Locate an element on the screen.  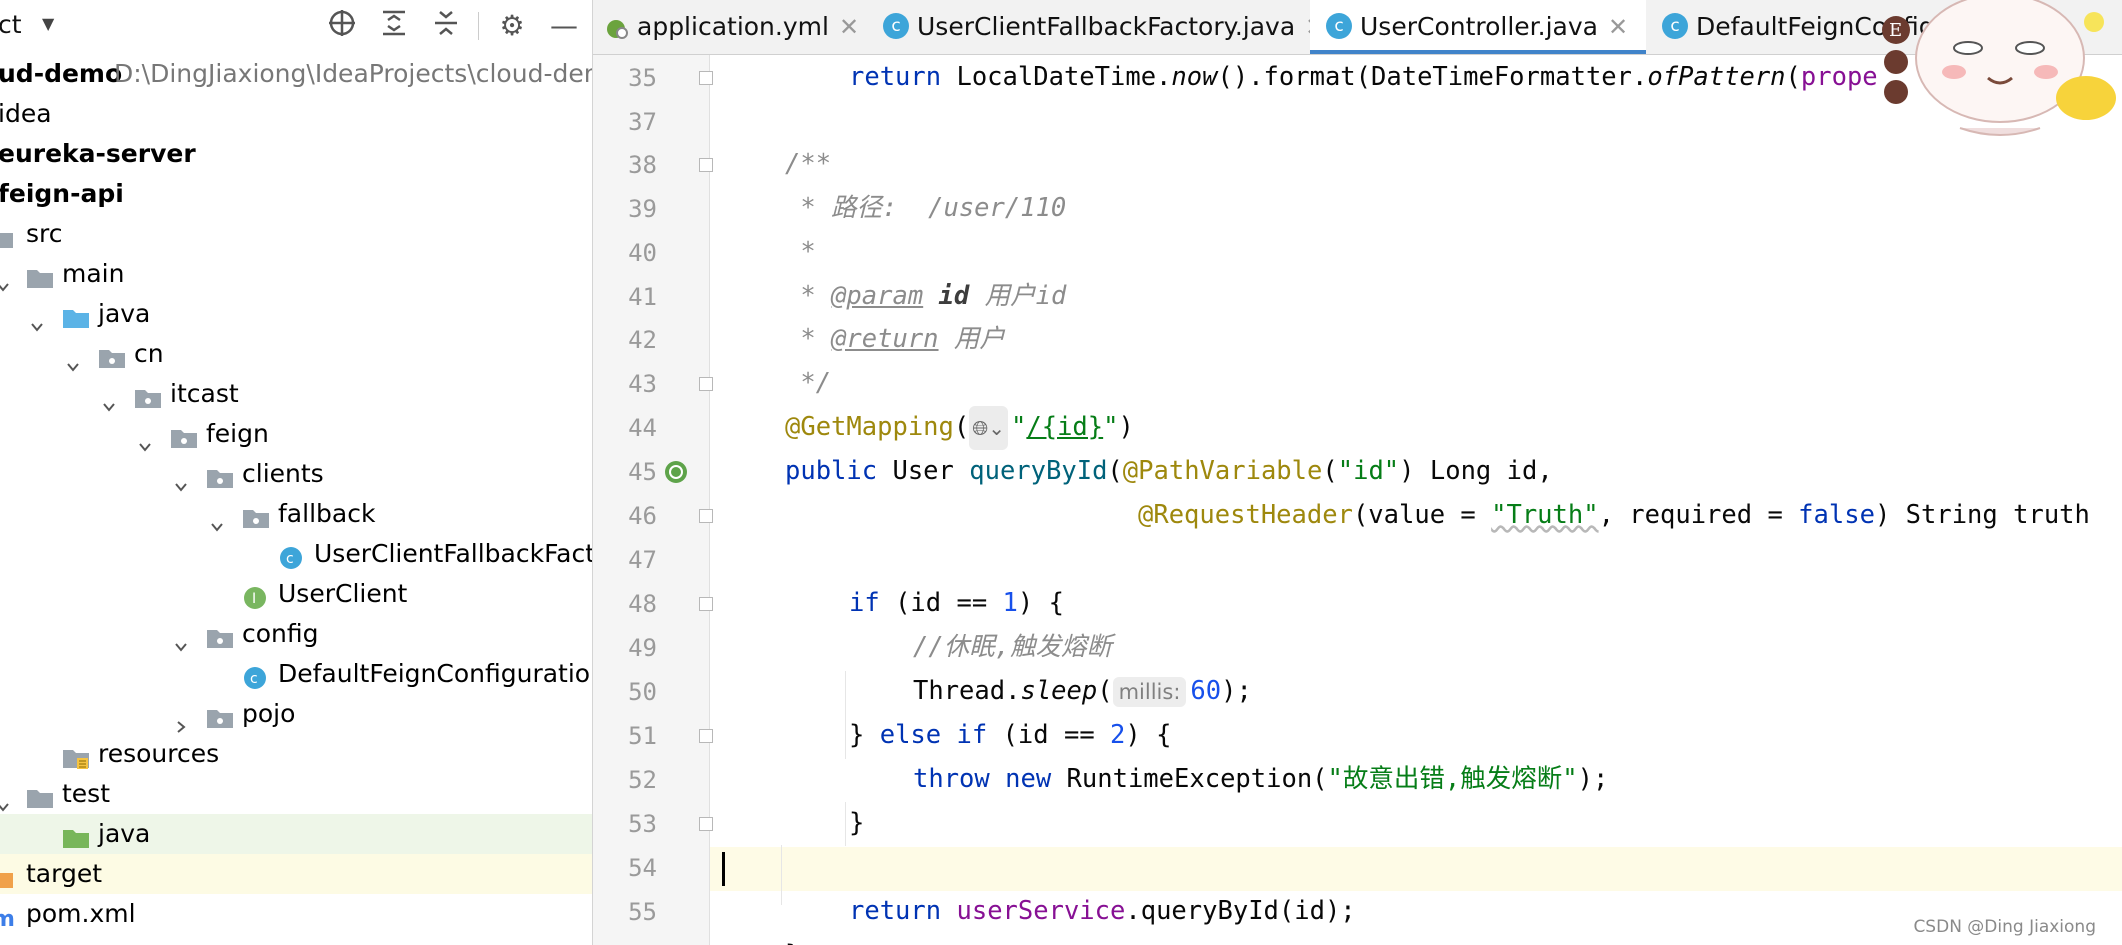
tree-item: feign-api is located at coordinates (296, 194).